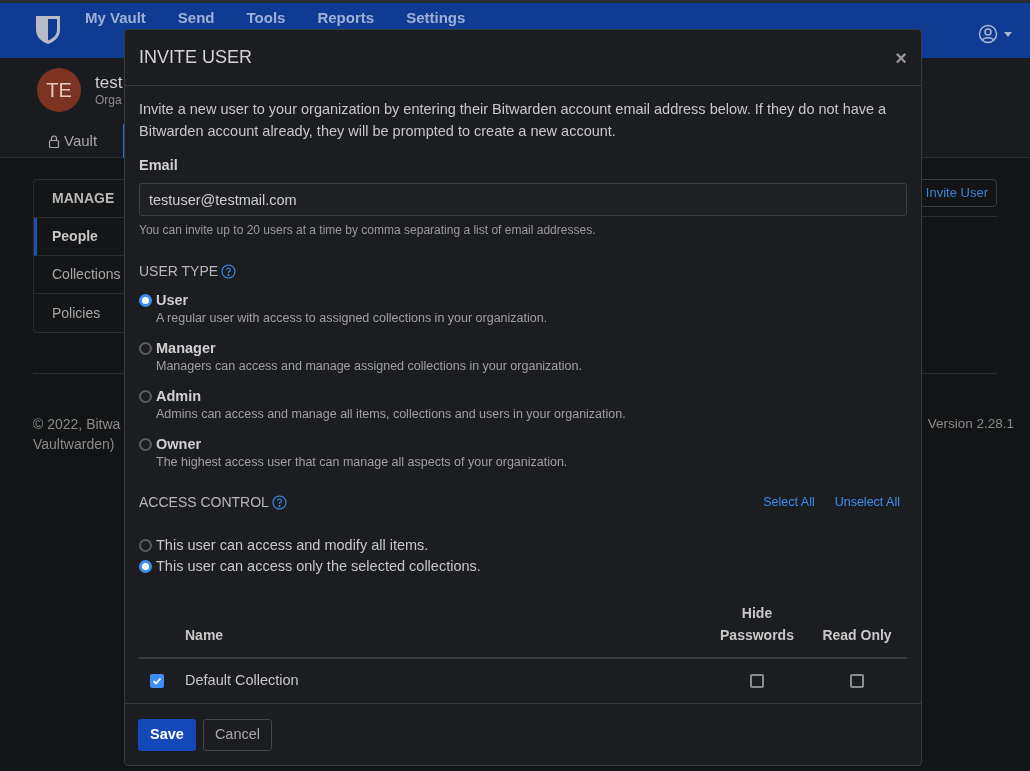 This screenshot has width=1030, height=771. What do you see at coordinates (369, 366) in the screenshot?
I see `option-description: Managers can access and manage assigned collections in your organization.` at bounding box center [369, 366].